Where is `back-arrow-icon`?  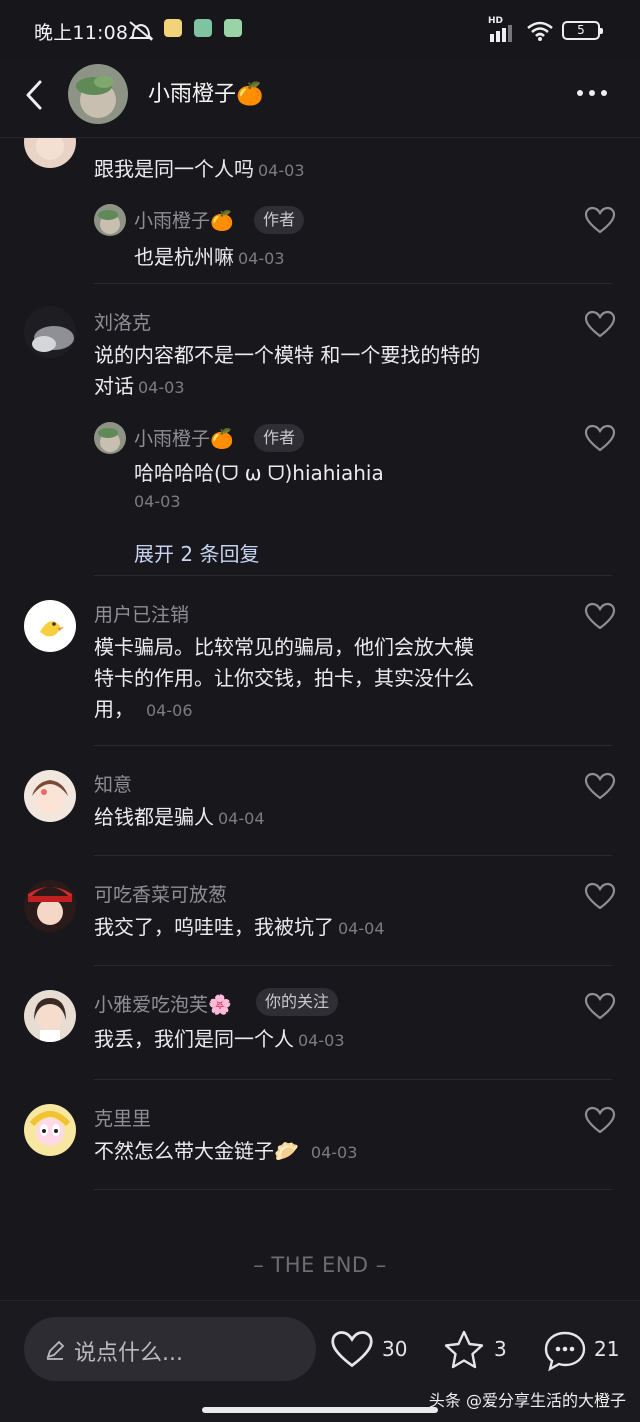
back-arrow-icon is located at coordinates (35, 95).